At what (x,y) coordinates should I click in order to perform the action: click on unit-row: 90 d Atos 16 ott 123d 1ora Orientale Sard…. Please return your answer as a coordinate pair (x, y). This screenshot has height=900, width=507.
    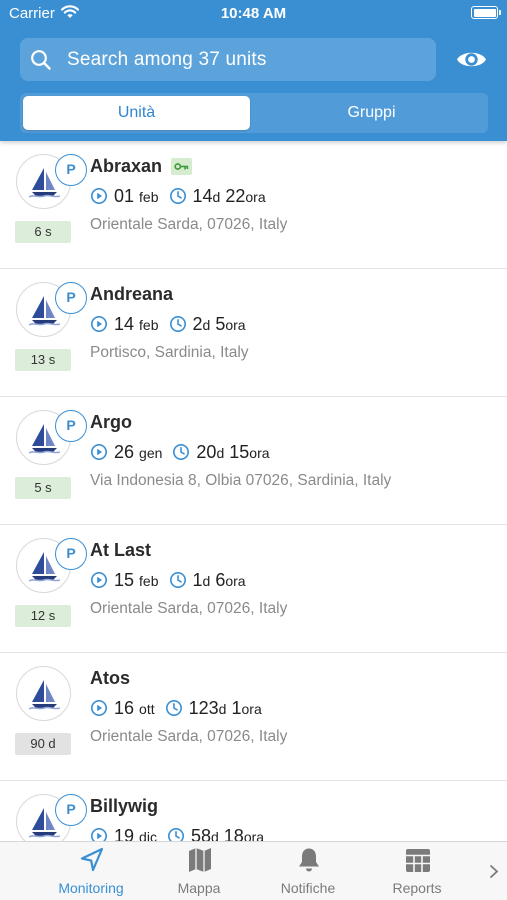
    Looking at the image, I should click on (253, 717).